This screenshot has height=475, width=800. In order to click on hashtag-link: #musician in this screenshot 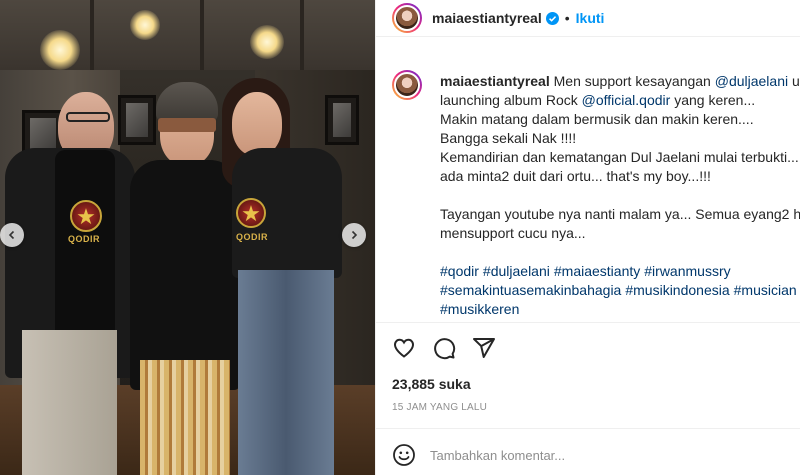, I will do `click(765, 290)`.